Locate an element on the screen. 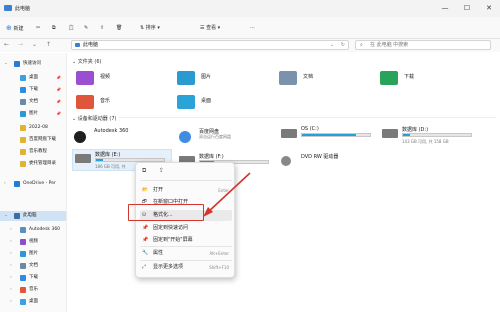 Image resolution: width=500 pixels, height=312 pixels. folder-label: 音乐 is located at coordinates (105, 101).